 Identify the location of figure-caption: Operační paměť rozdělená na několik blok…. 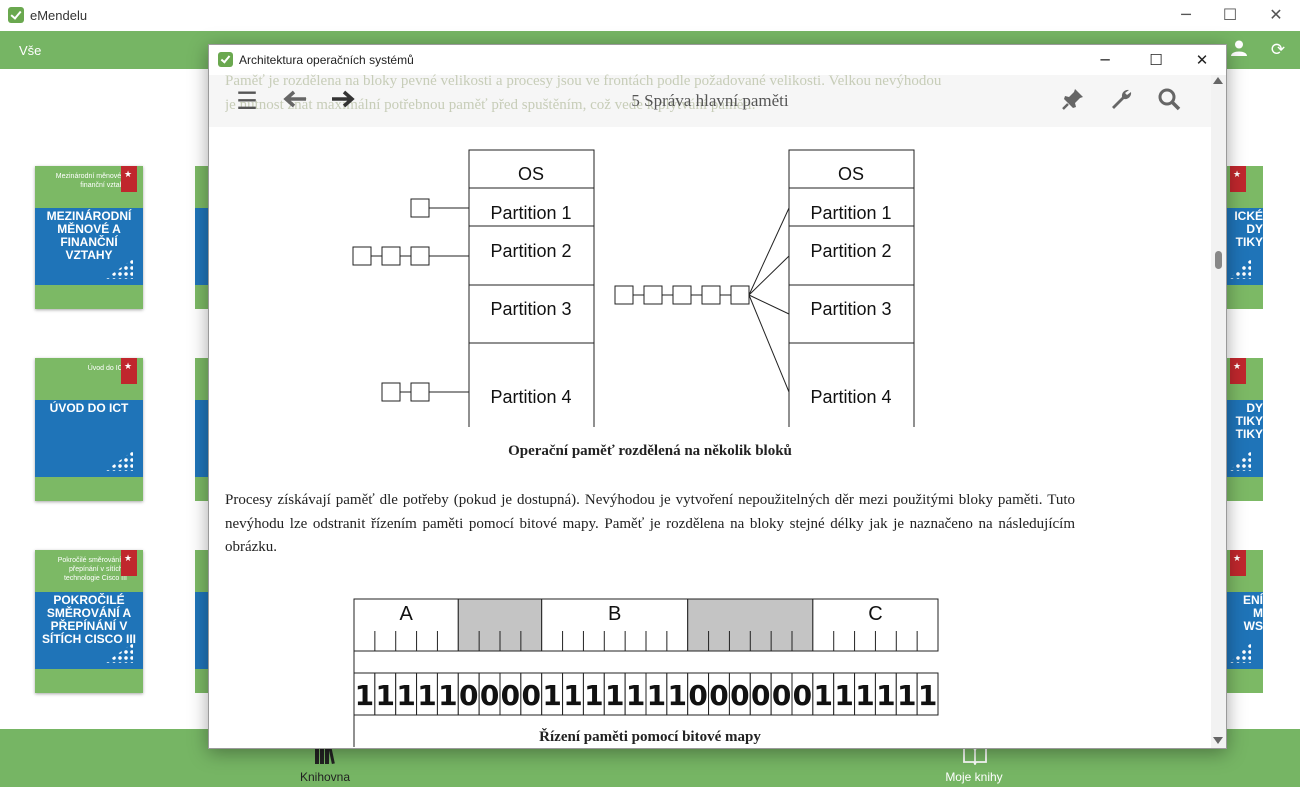
(650, 451).